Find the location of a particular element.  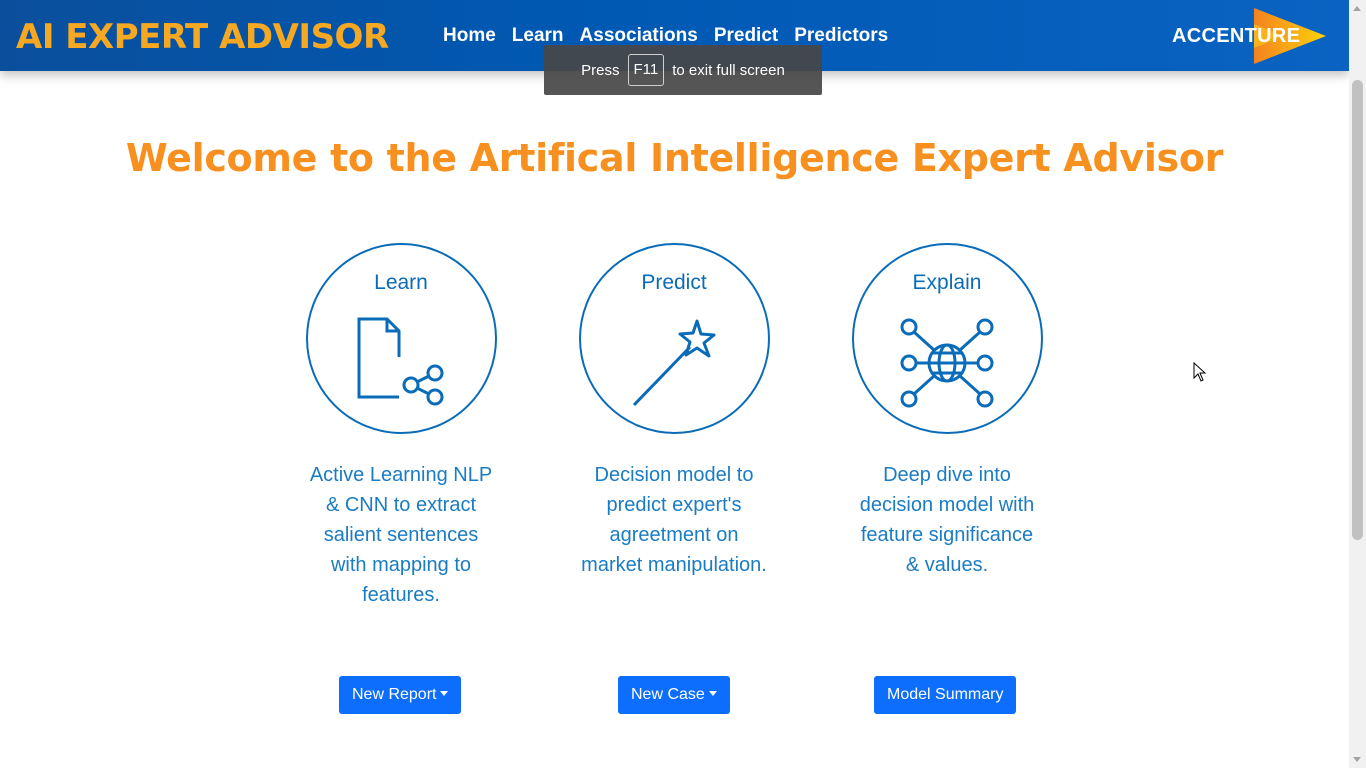

button-label: Model Summary is located at coordinates (945, 694).